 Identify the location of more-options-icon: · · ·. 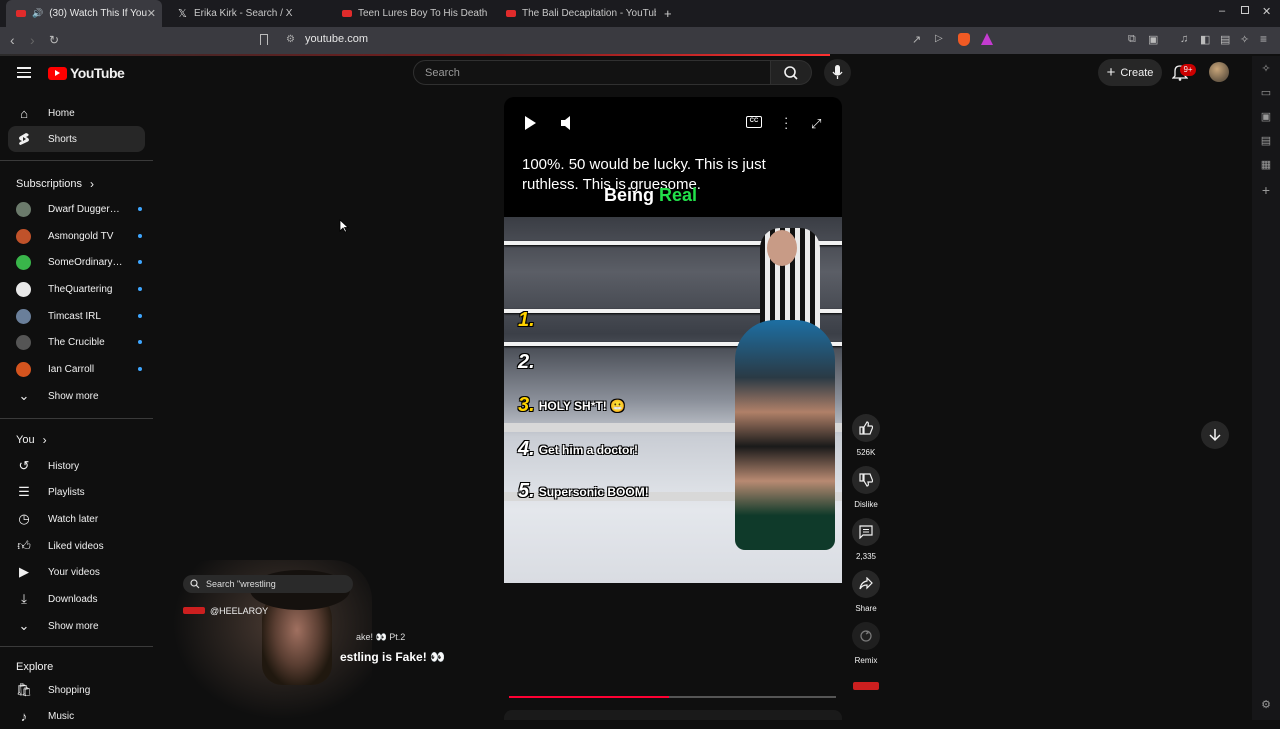
(786, 122).